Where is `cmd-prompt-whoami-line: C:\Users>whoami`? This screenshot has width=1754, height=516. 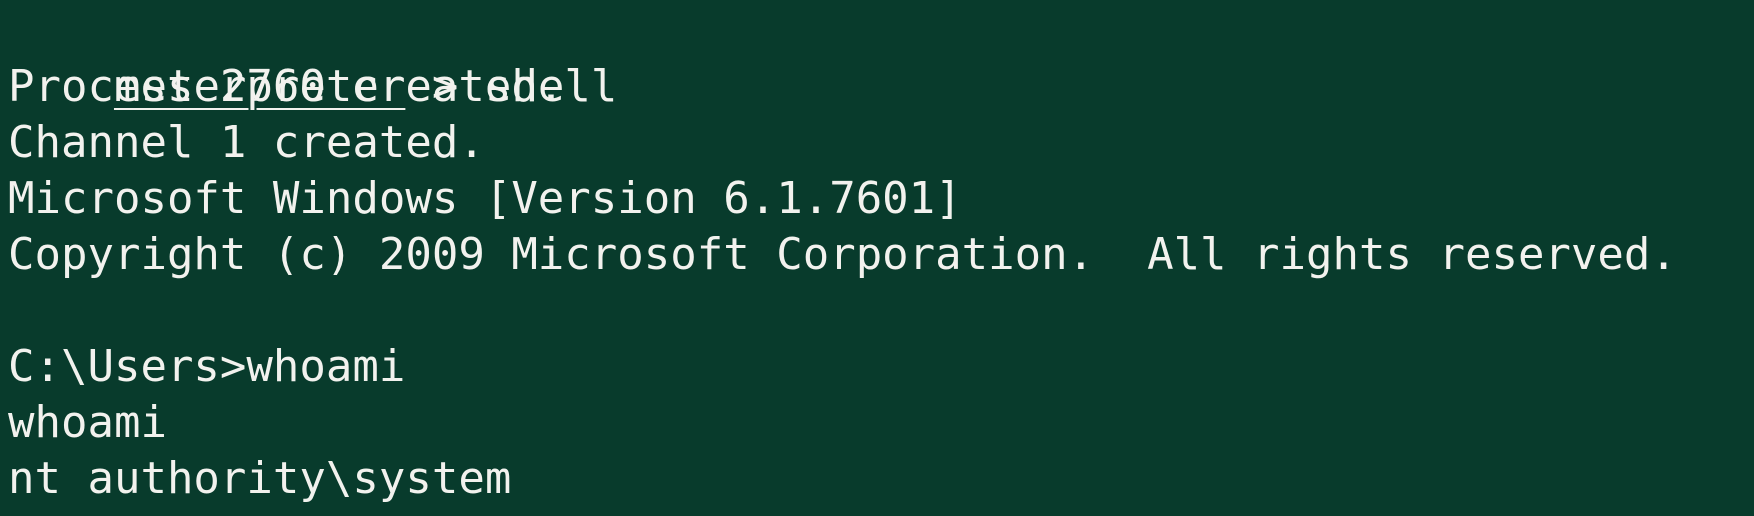 cmd-prompt-whoami-line: C:\Users>whoami is located at coordinates (207, 366).